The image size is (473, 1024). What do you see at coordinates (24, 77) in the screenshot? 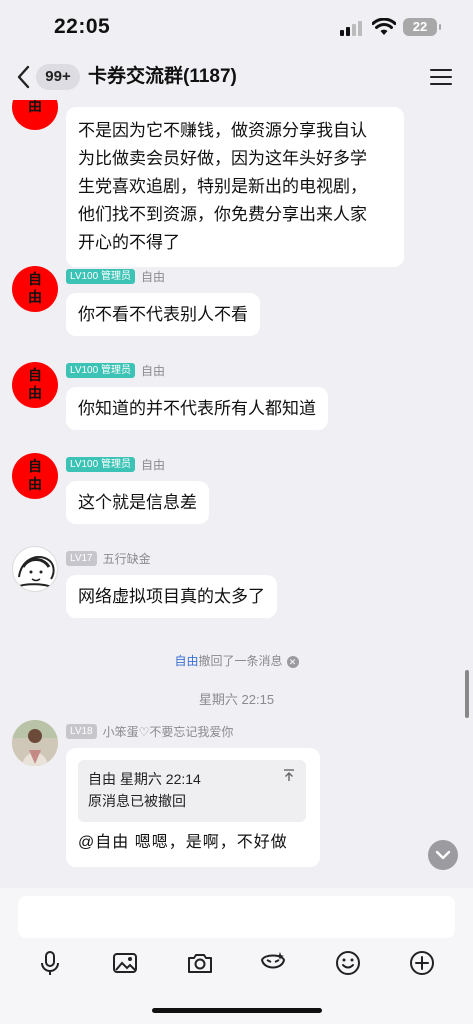
I see `back-icon` at bounding box center [24, 77].